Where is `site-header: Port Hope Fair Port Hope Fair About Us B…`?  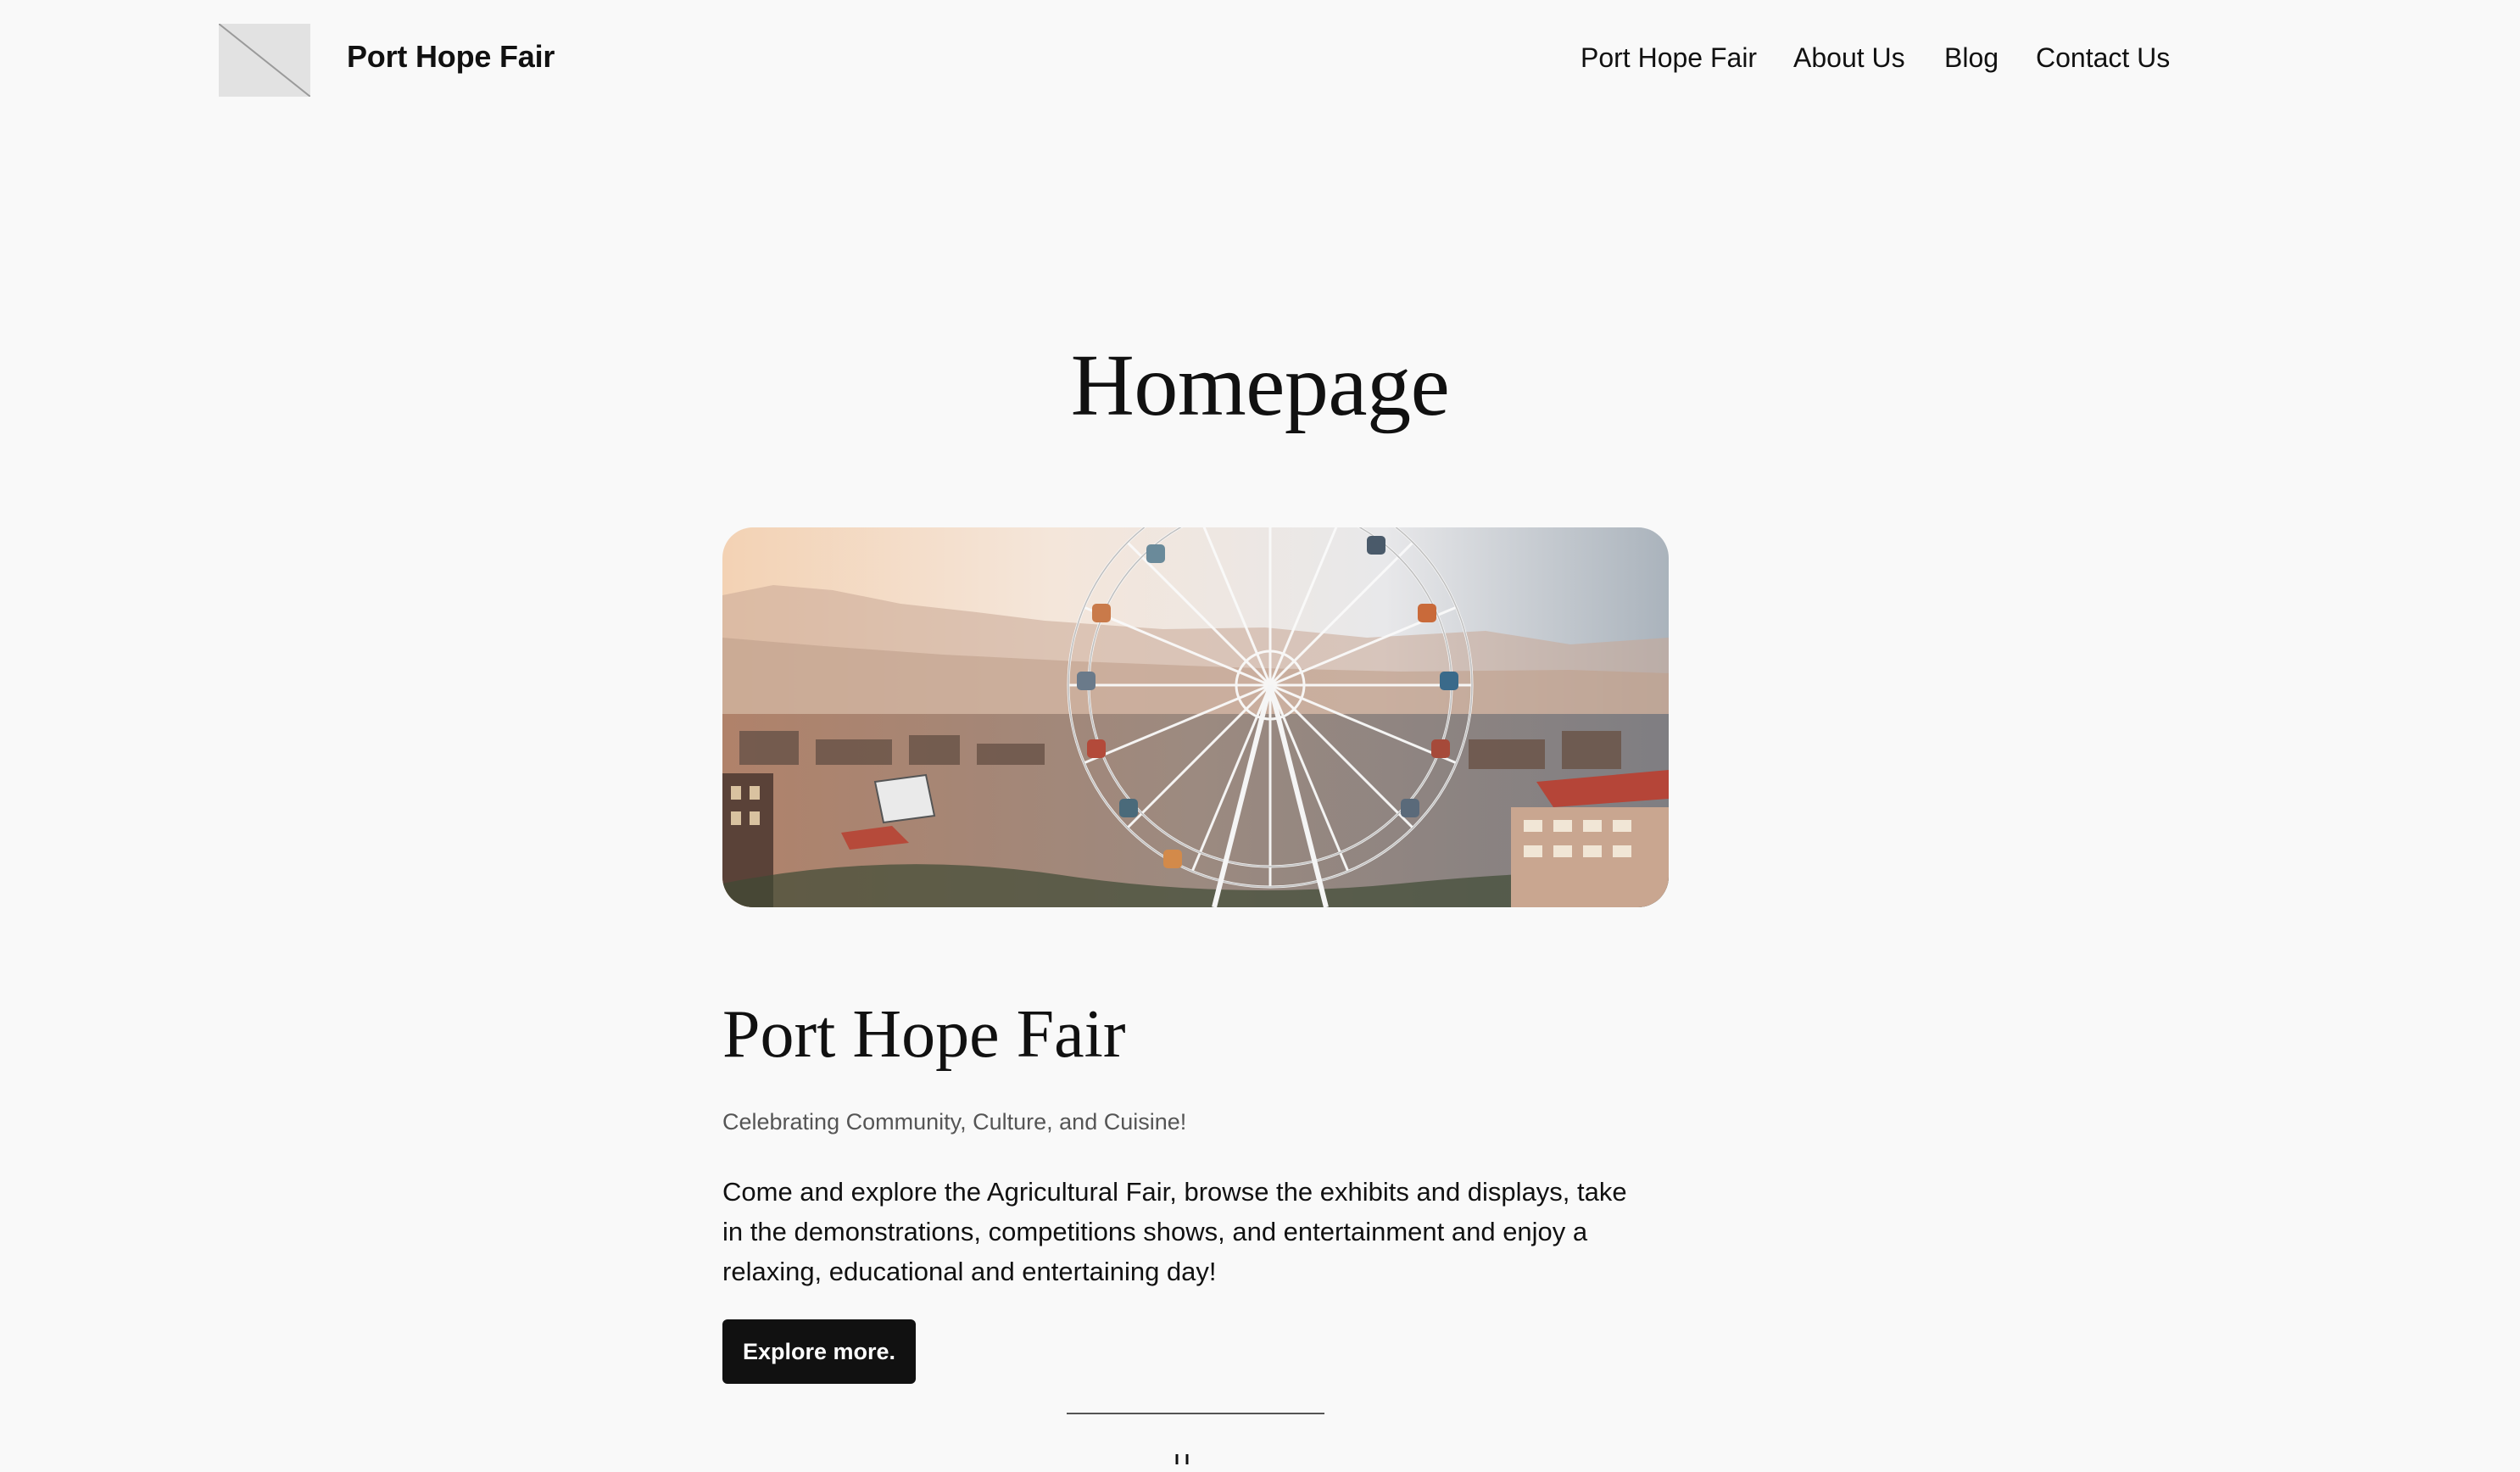 site-header: Port Hope Fair Port Hope Fair About Us B… is located at coordinates (1260, 60).